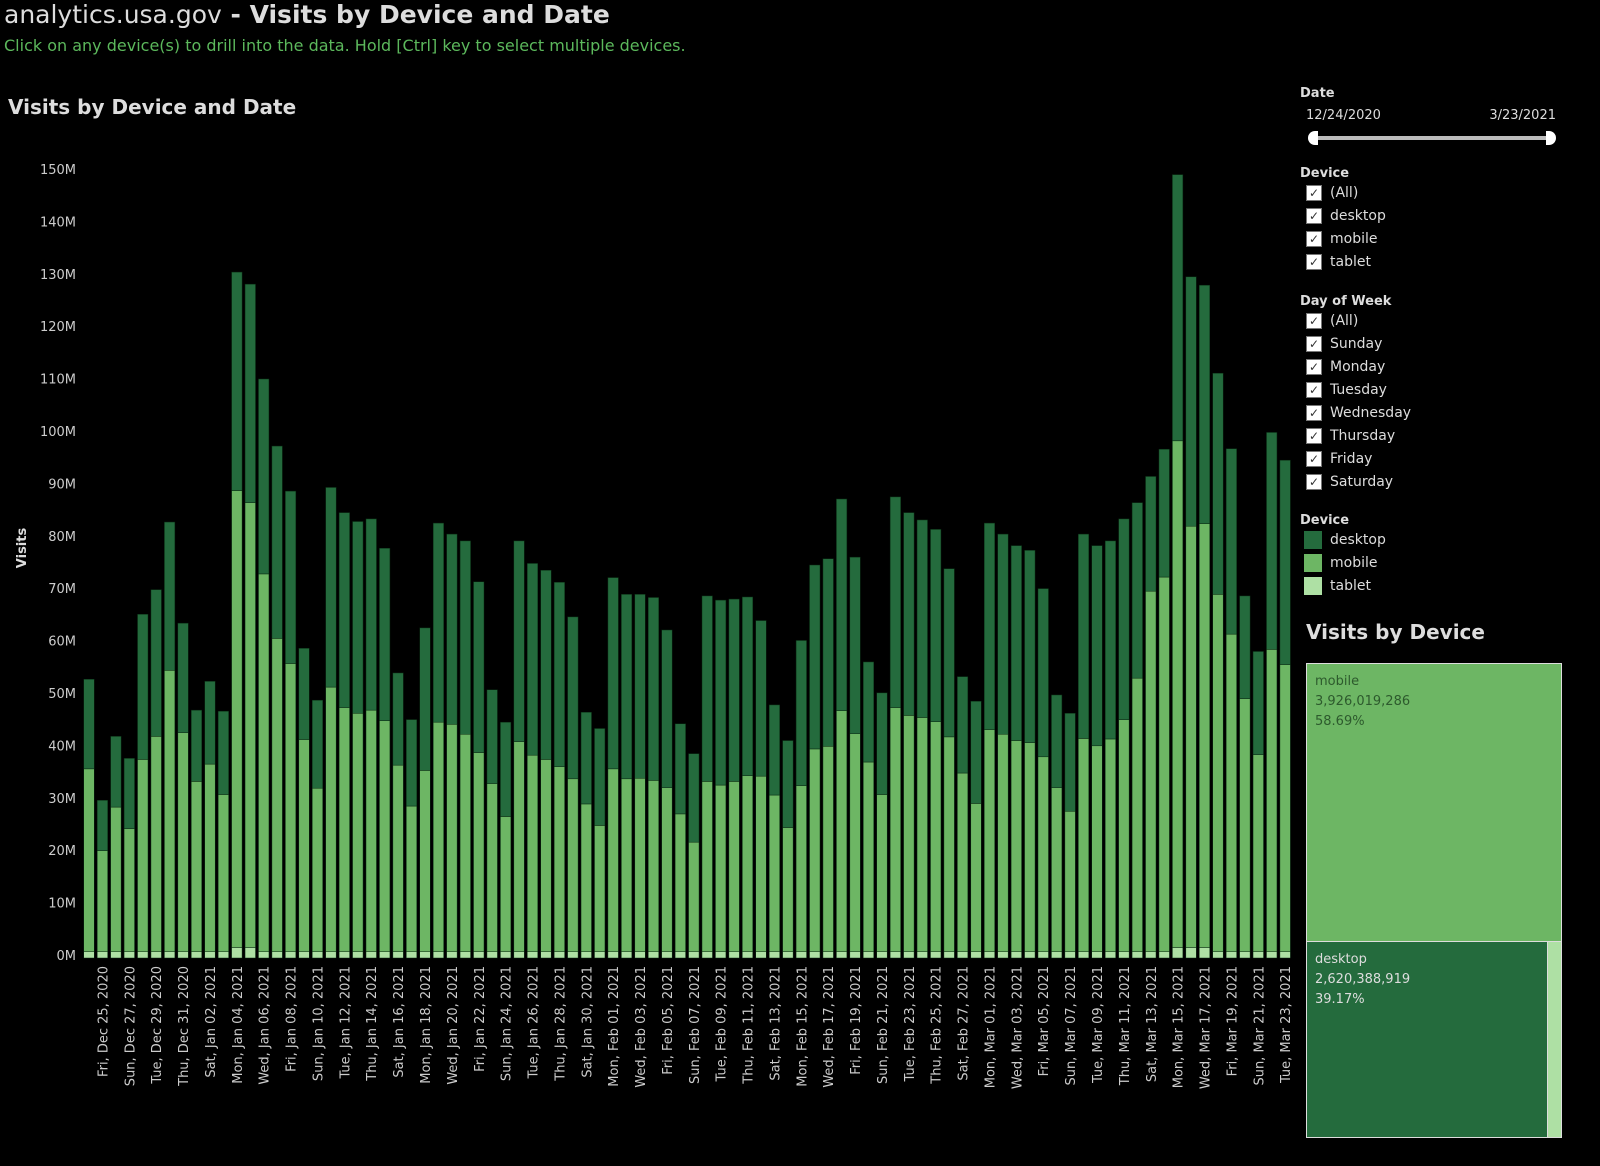  What do you see at coordinates (1450, 539) in the screenshot?
I see `legend-item-desktop: desktop` at bounding box center [1450, 539].